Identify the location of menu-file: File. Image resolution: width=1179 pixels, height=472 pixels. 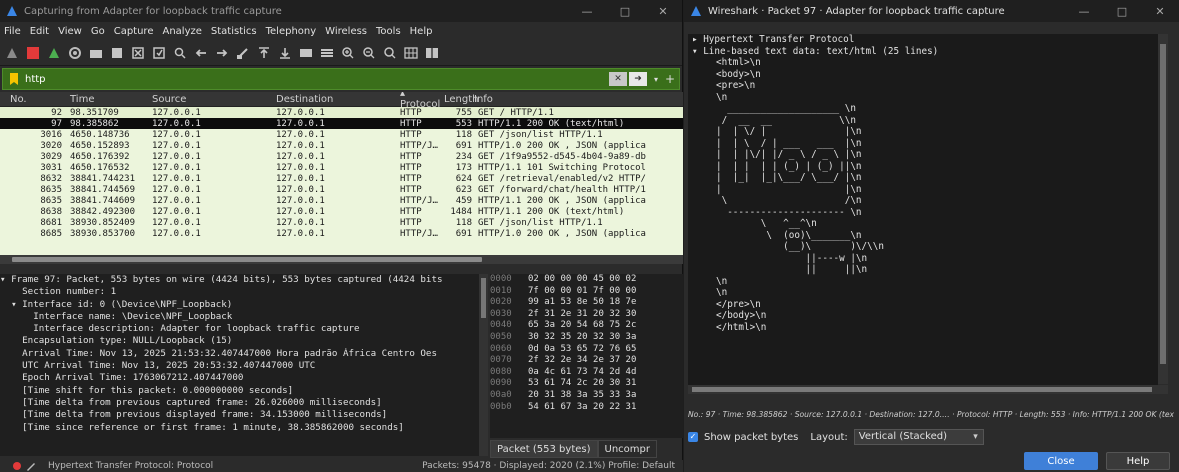
(12, 31).